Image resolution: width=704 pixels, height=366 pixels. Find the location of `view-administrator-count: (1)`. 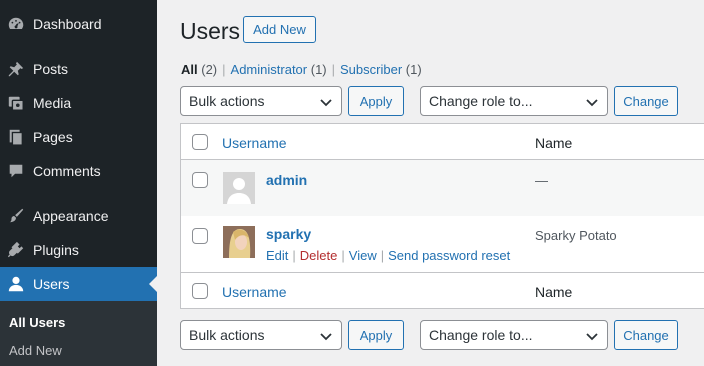

view-administrator-count: (1) is located at coordinates (318, 69).